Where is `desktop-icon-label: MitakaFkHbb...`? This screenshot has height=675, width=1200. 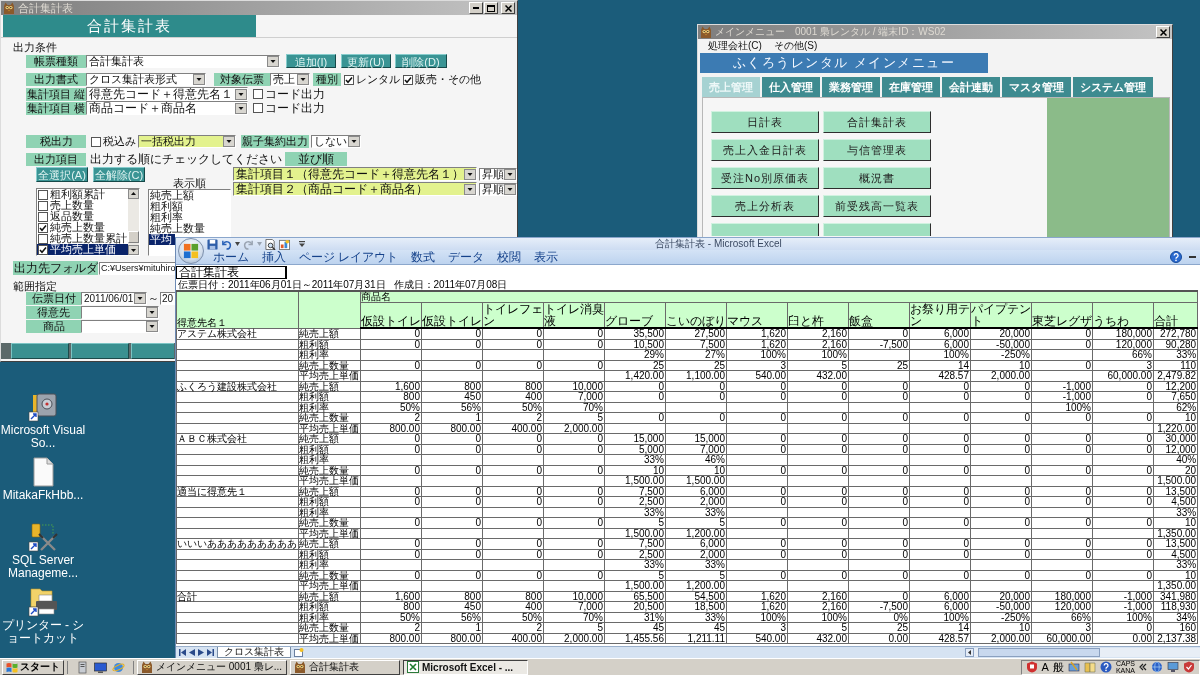
desktop-icon-label: MitakaFkHbb... is located at coordinates (43, 495).